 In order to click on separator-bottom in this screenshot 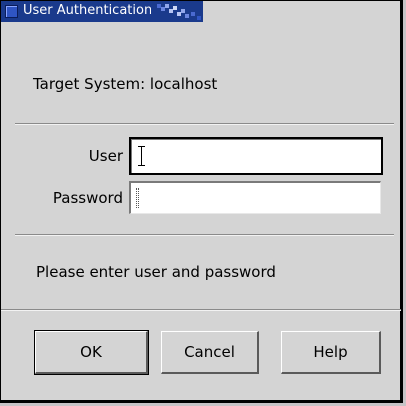, I will do `click(204, 235)`.